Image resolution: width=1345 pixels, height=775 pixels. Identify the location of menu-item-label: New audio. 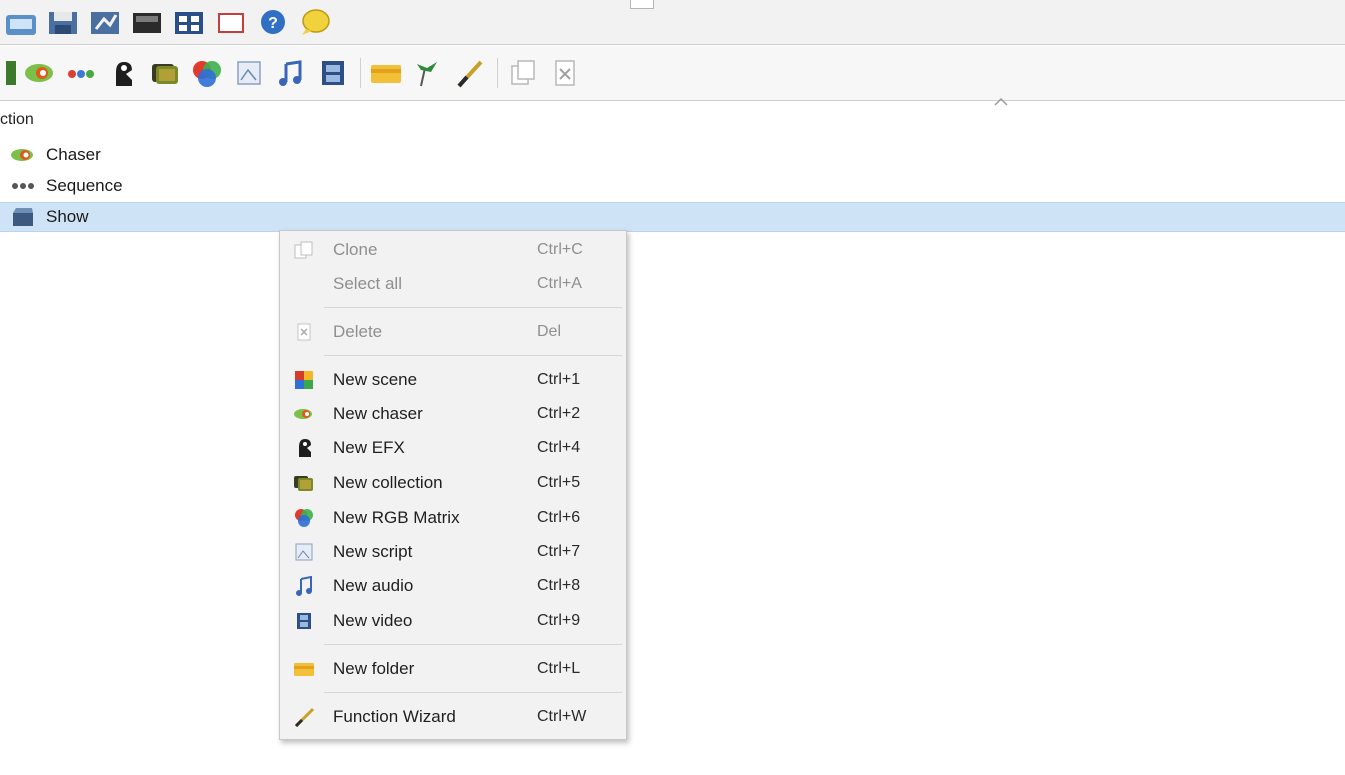
(373, 585).